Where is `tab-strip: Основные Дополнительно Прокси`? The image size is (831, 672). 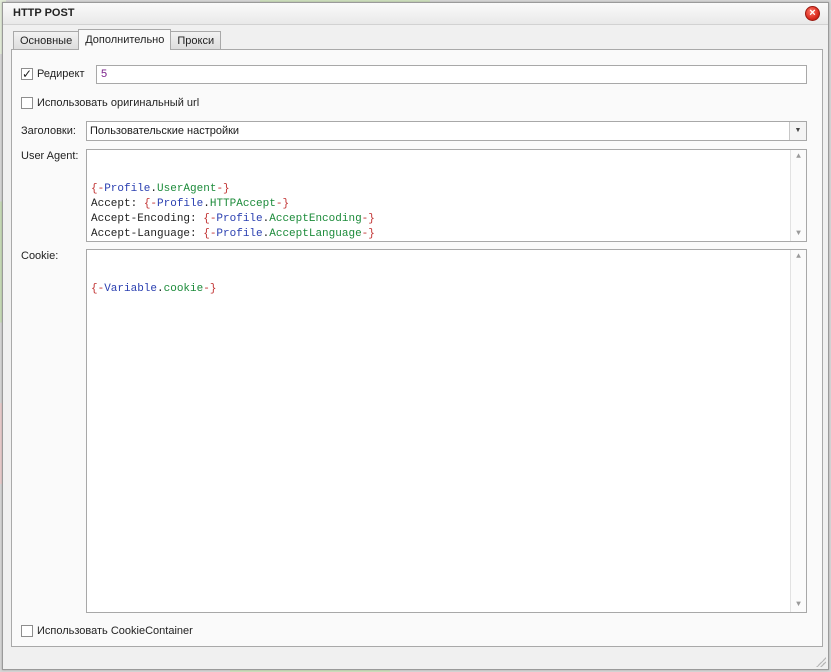 tab-strip: Основные Дополнительно Прокси is located at coordinates (117, 39).